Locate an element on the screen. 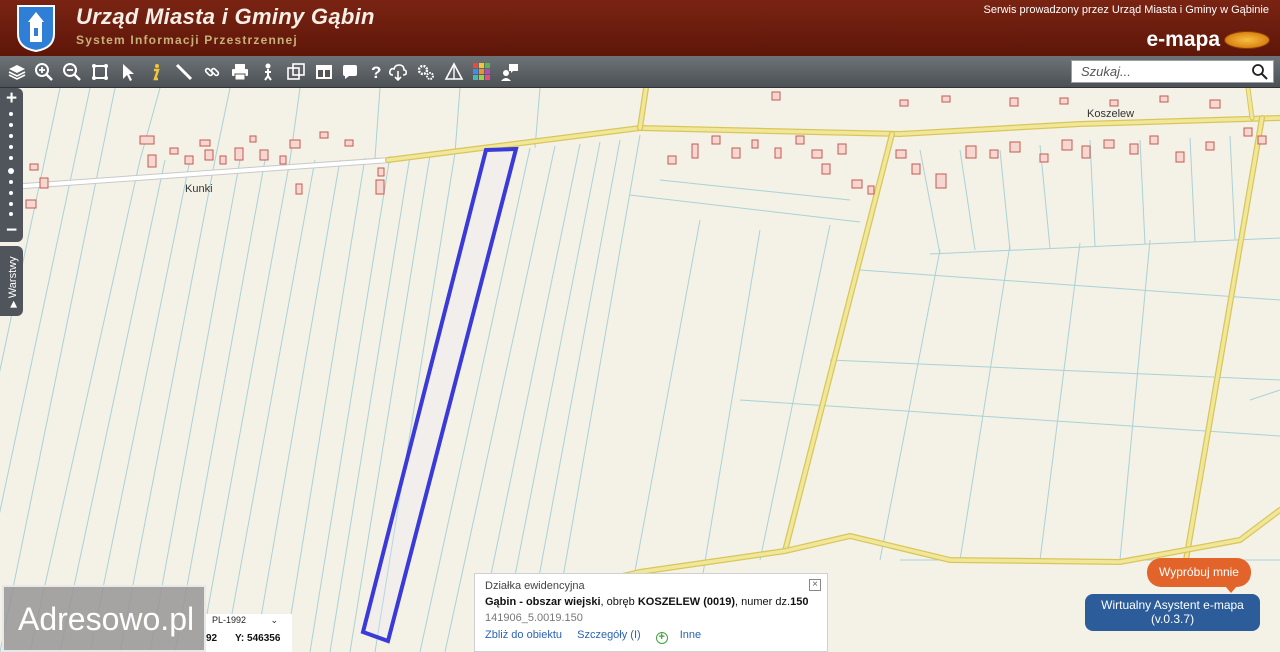 This screenshot has width=1280, height=652. search-input is located at coordinates (1159, 71).